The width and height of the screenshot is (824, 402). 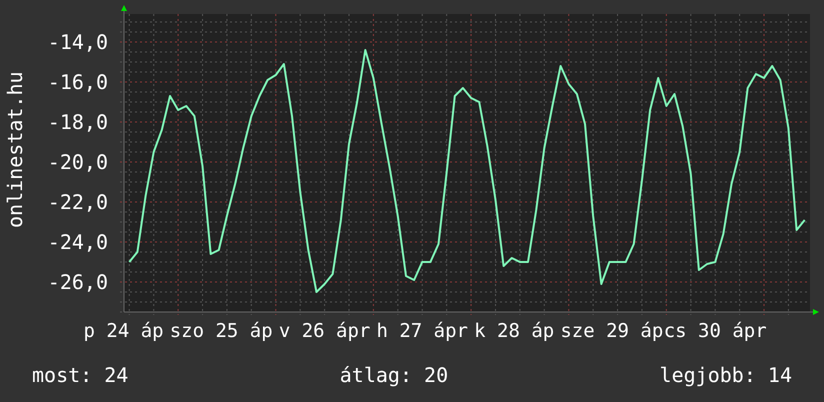 What do you see at coordinates (78, 202) in the screenshot?
I see `y-tick-label: -22,0` at bounding box center [78, 202].